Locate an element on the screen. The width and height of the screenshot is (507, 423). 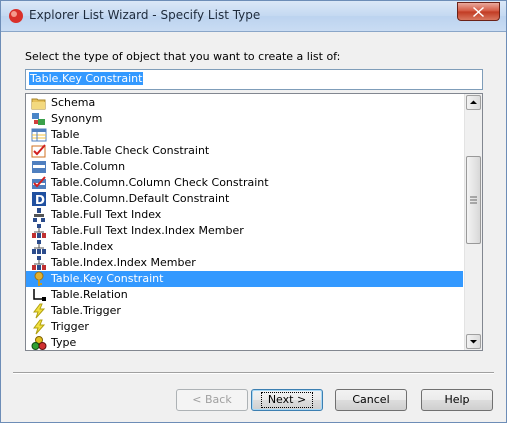
list-item-label: Table.Trigger is located at coordinates (86, 310).